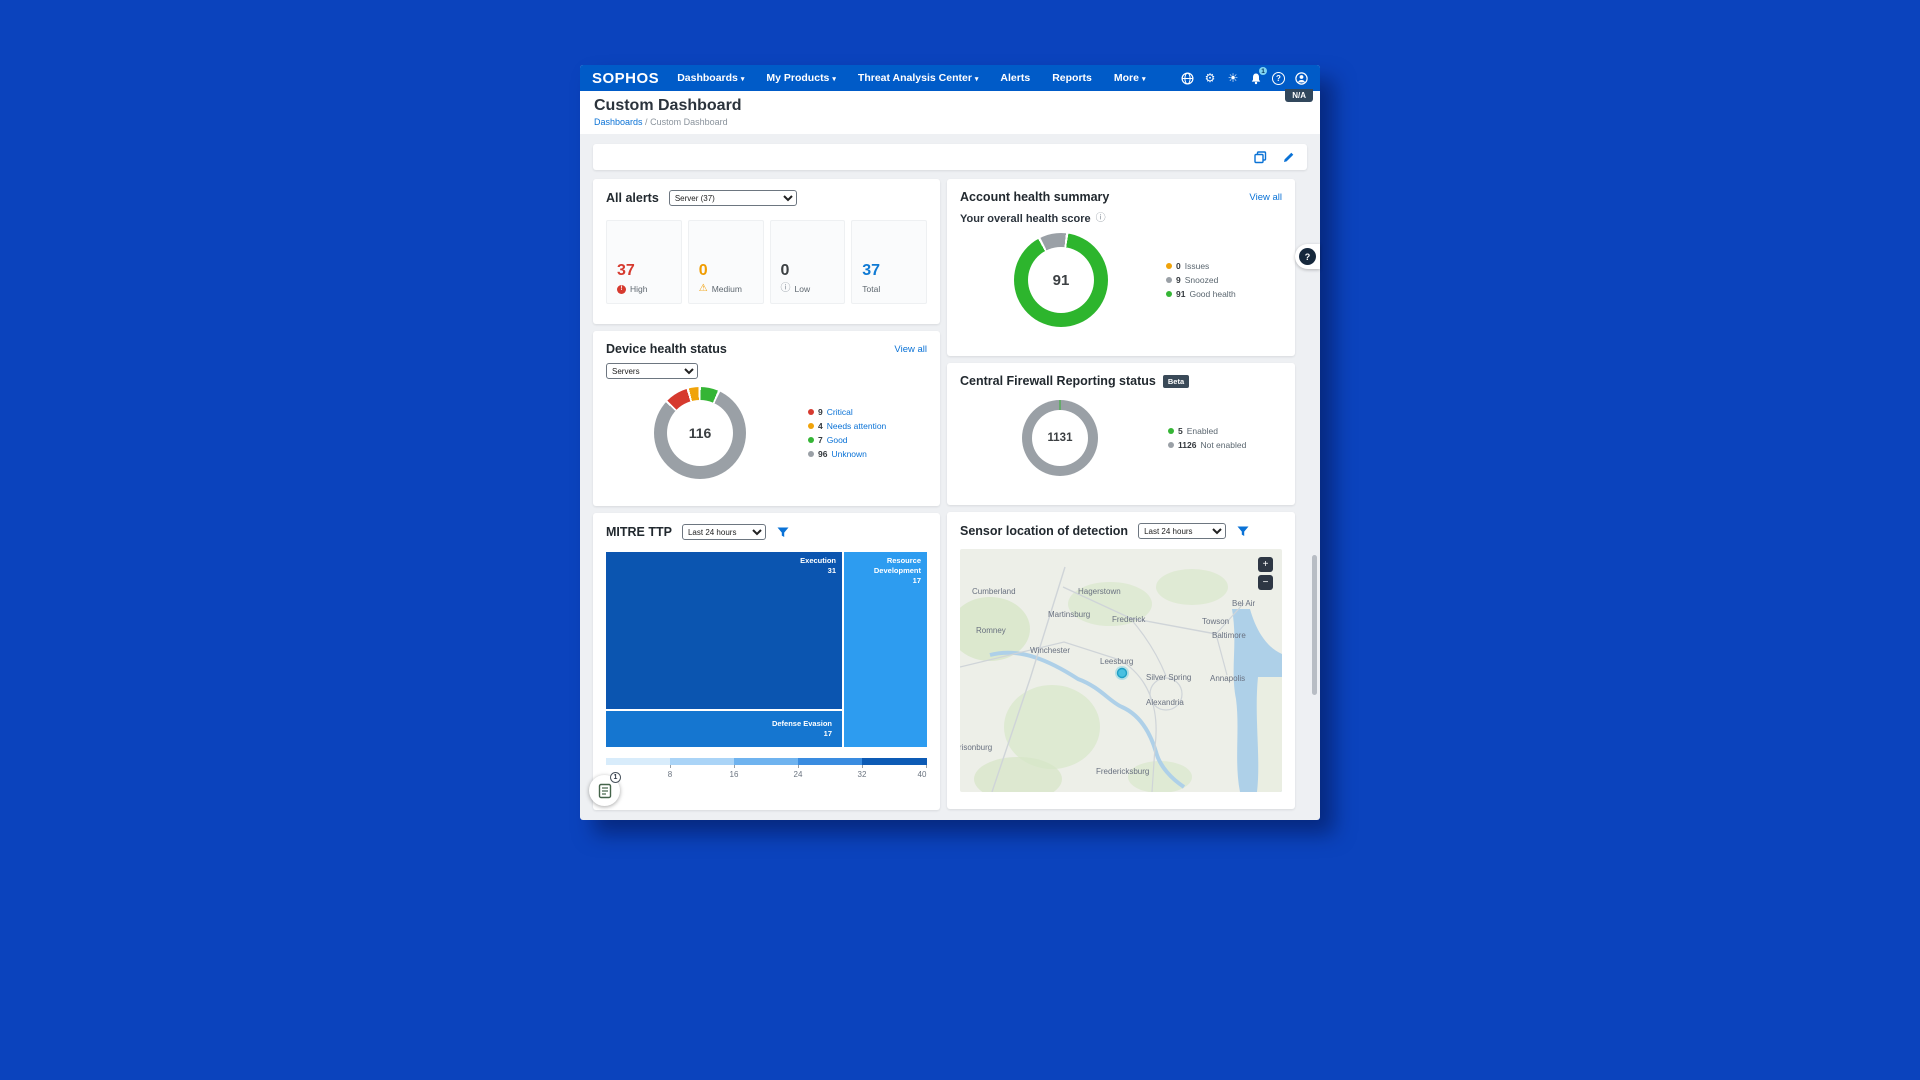 This screenshot has height=1080, width=1920. Describe the element at coordinates (1050, 650) in the screenshot. I see `city-label: Winchester` at that location.